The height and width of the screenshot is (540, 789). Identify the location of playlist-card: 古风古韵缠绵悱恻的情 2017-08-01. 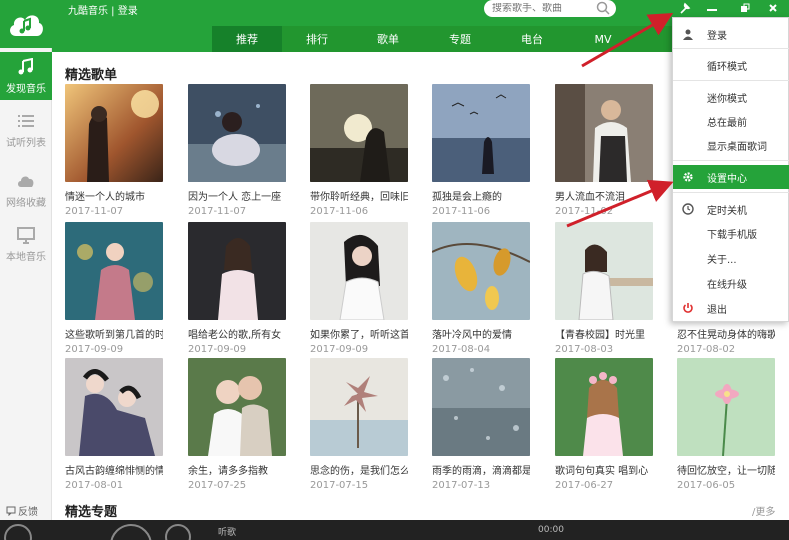
(114, 424).